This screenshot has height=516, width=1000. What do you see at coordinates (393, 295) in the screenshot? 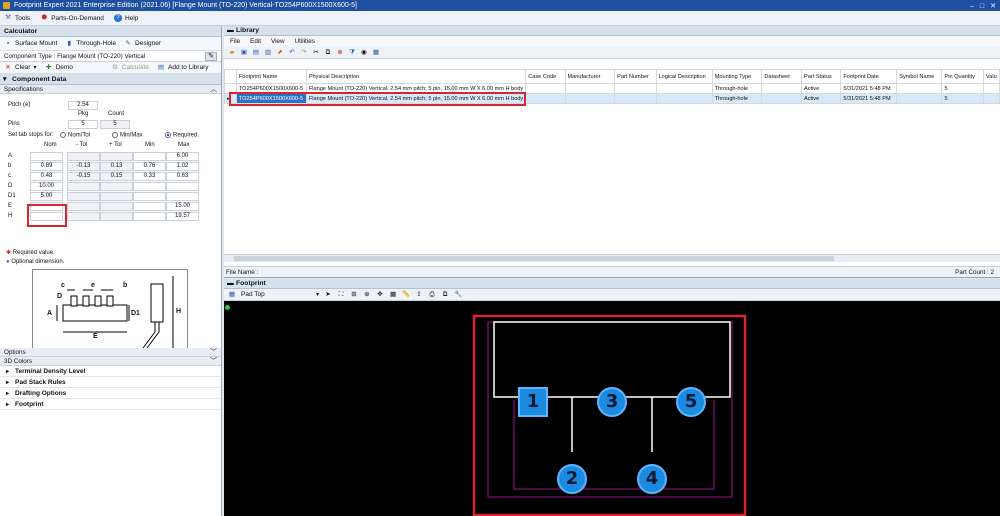
I see `grid-icon: ▩` at bounding box center [393, 295].